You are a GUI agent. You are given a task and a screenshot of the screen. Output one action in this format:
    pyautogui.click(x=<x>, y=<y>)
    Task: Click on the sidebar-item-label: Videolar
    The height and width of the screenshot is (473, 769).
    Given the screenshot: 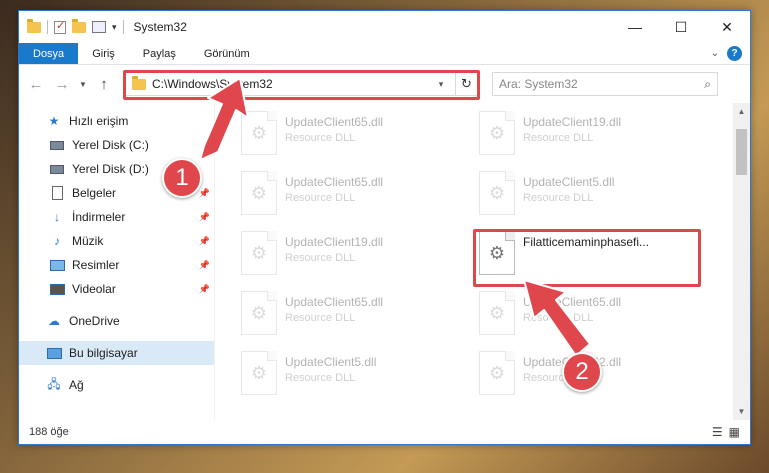 What is the action you would take?
    pyautogui.click(x=94, y=289)
    